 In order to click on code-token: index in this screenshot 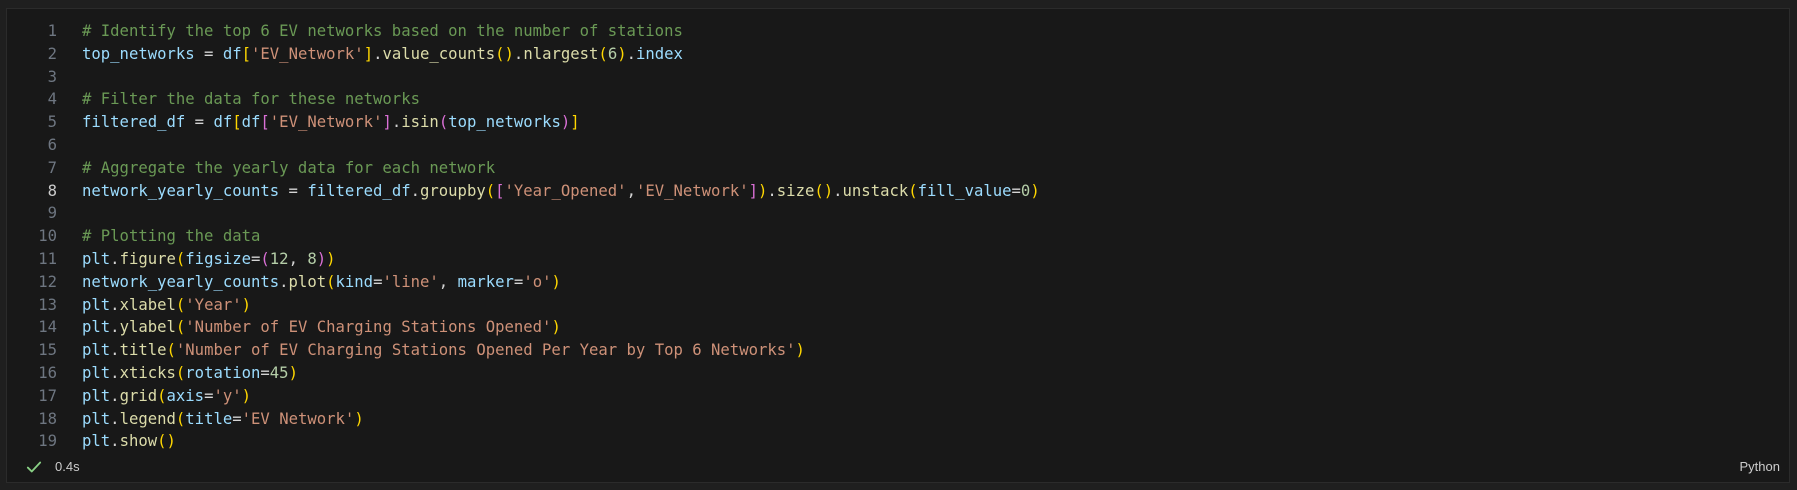, I will do `click(659, 53)`.